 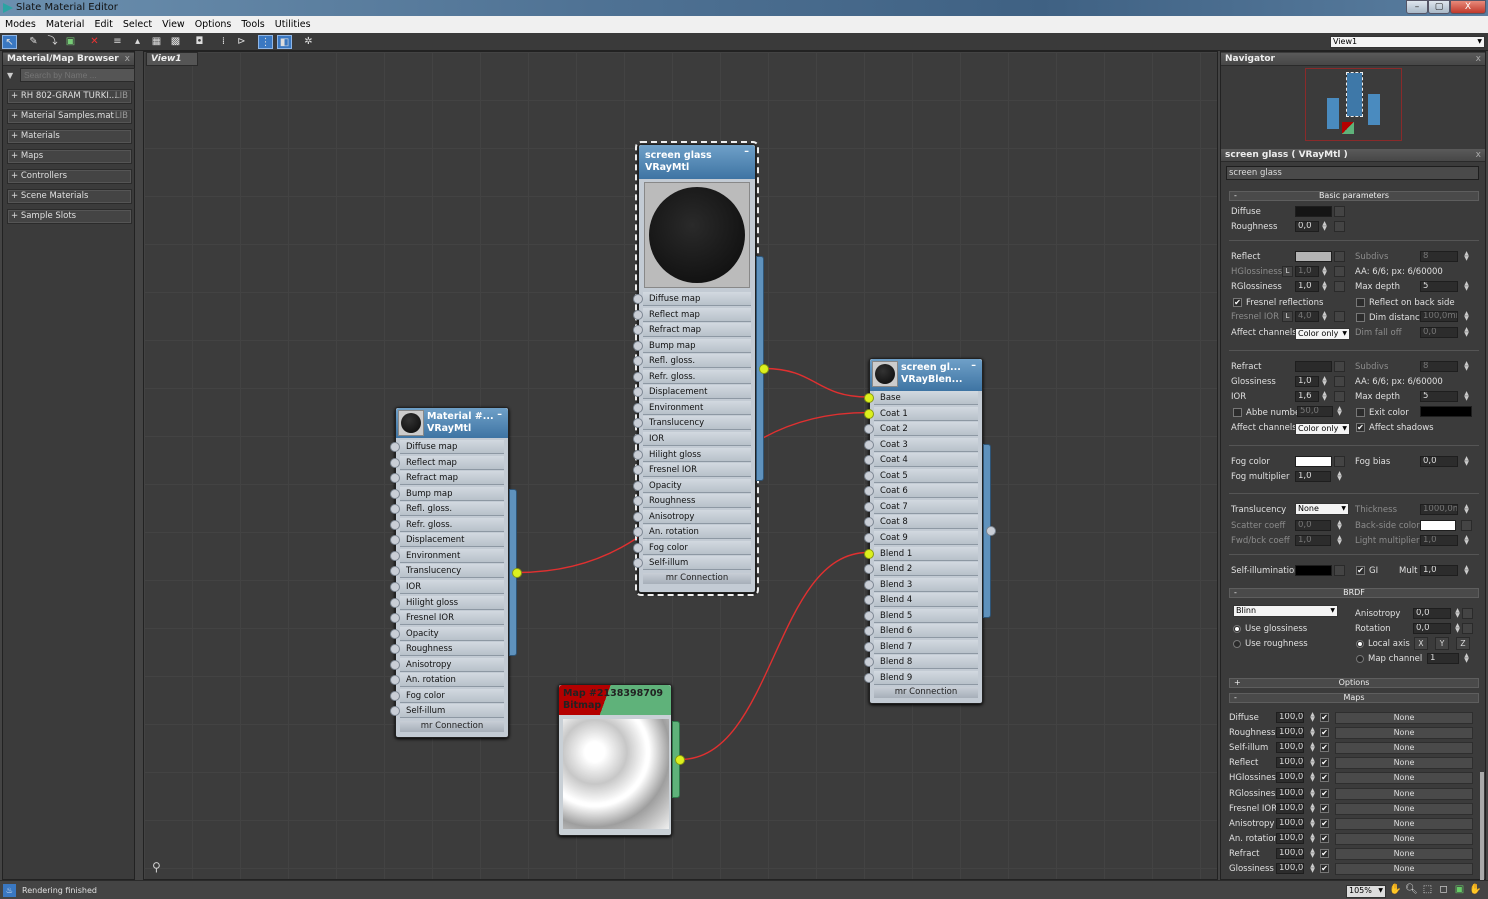 I want to click on backside-map-button, so click(x=1466, y=525).